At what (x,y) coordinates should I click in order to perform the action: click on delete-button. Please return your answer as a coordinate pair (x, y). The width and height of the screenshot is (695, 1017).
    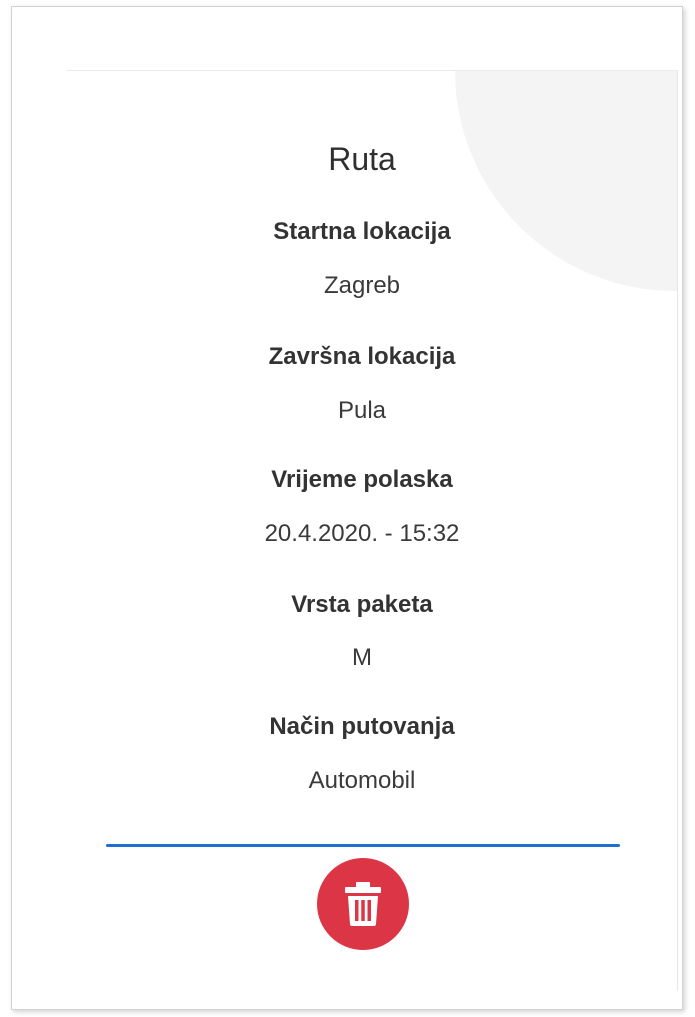
    Looking at the image, I should click on (363, 904).